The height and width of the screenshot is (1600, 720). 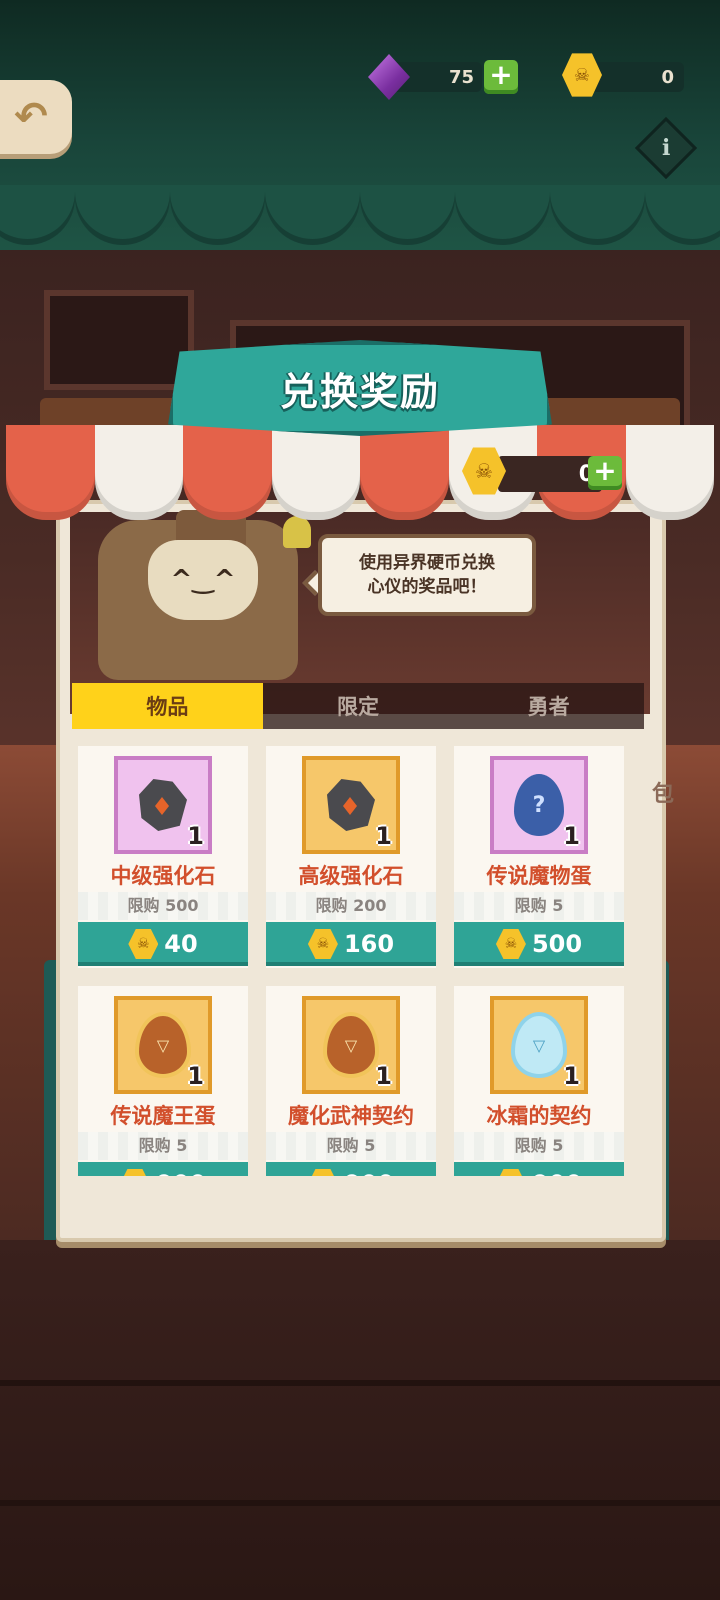 What do you see at coordinates (351, 876) in the screenshot?
I see `item-name: 高级强化石` at bounding box center [351, 876].